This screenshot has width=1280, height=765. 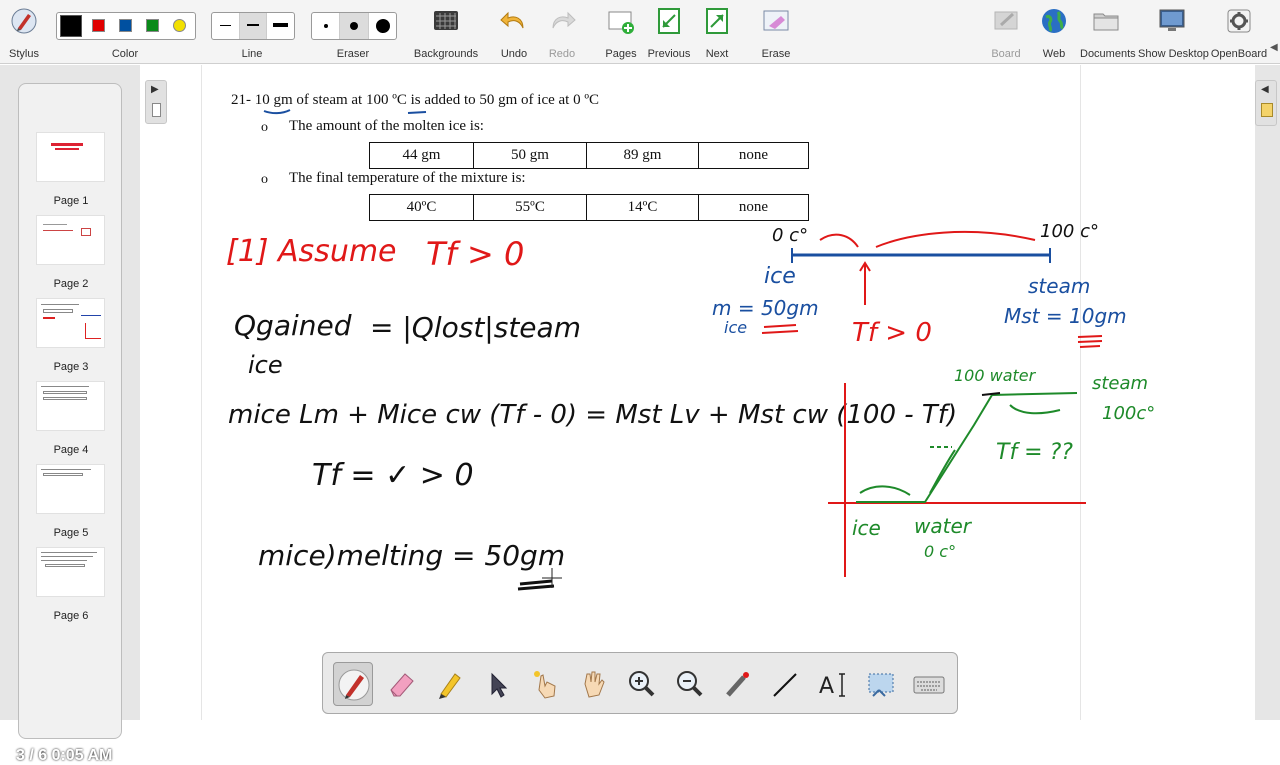 I want to click on color-swatch-black, so click(x=71, y=26).